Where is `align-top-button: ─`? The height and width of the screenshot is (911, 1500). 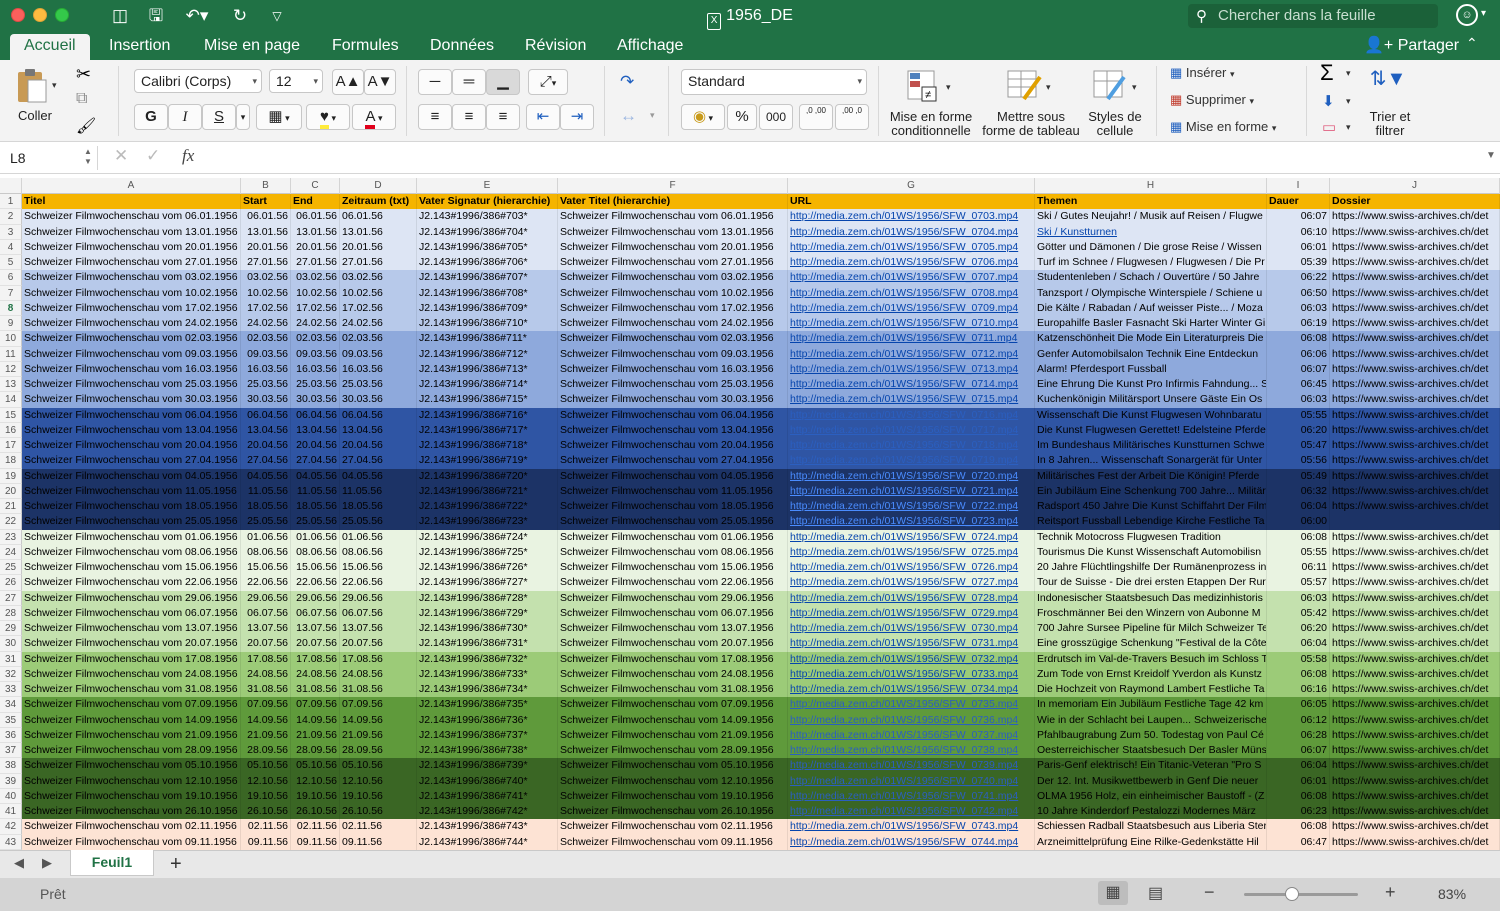
align-top-button: ─ is located at coordinates (435, 82).